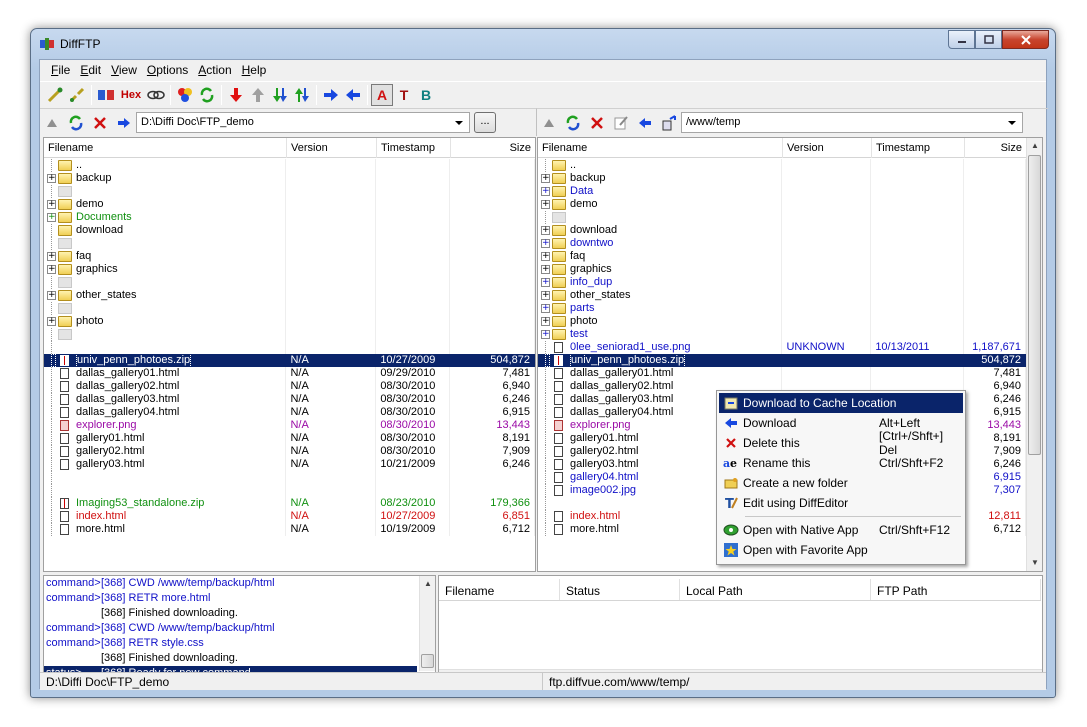 Image resolution: width=1087 pixels, height=727 pixels. What do you see at coordinates (1034, 563) in the screenshot?
I see `scroll-down-icon: ▼` at bounding box center [1034, 563].